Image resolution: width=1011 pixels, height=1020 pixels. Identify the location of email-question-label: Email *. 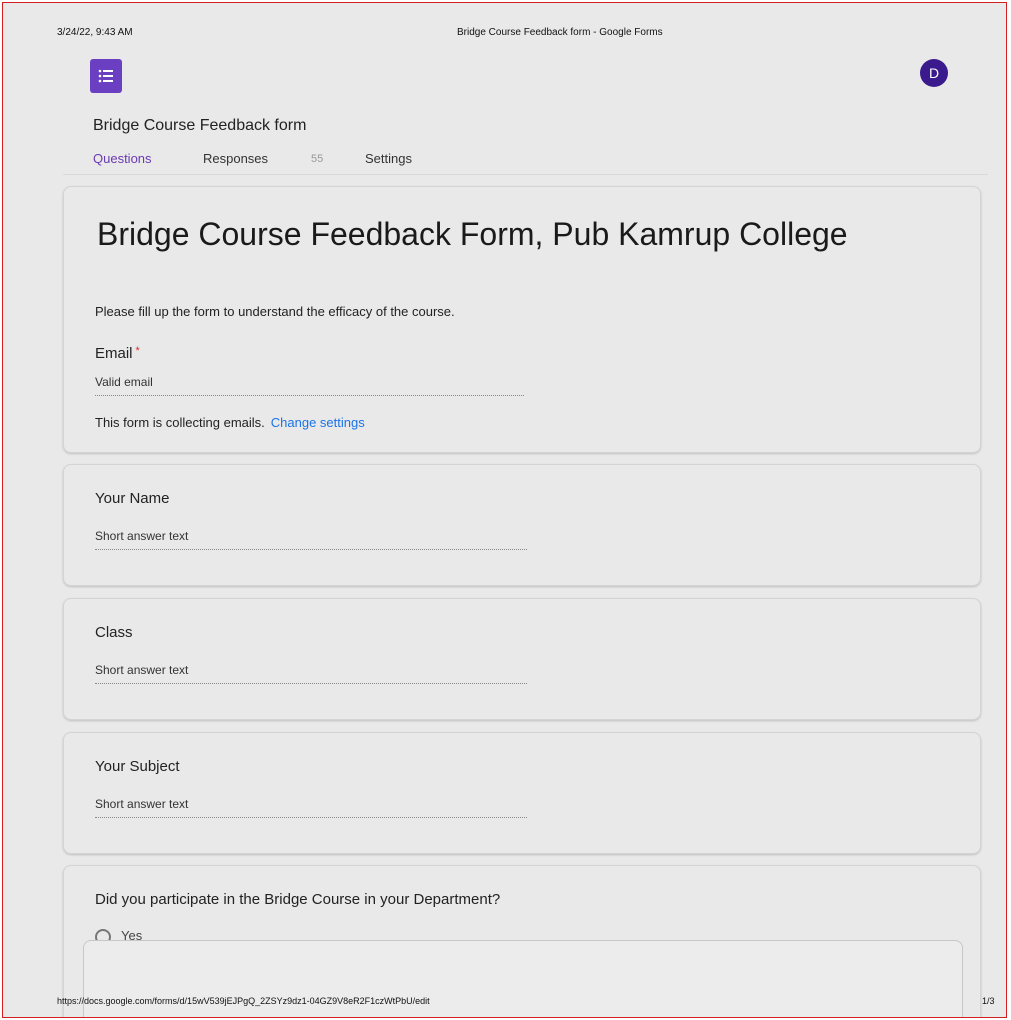
(117, 353).